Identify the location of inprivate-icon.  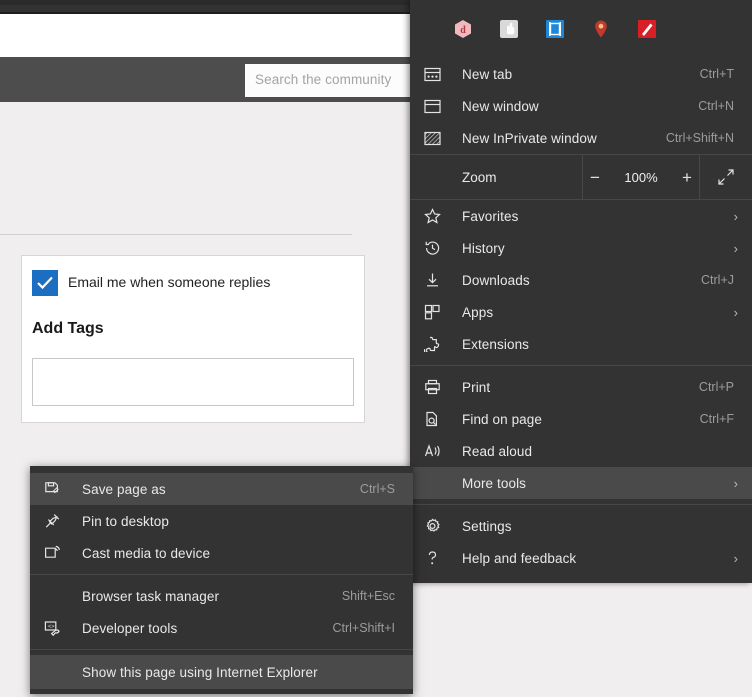
(436, 138).